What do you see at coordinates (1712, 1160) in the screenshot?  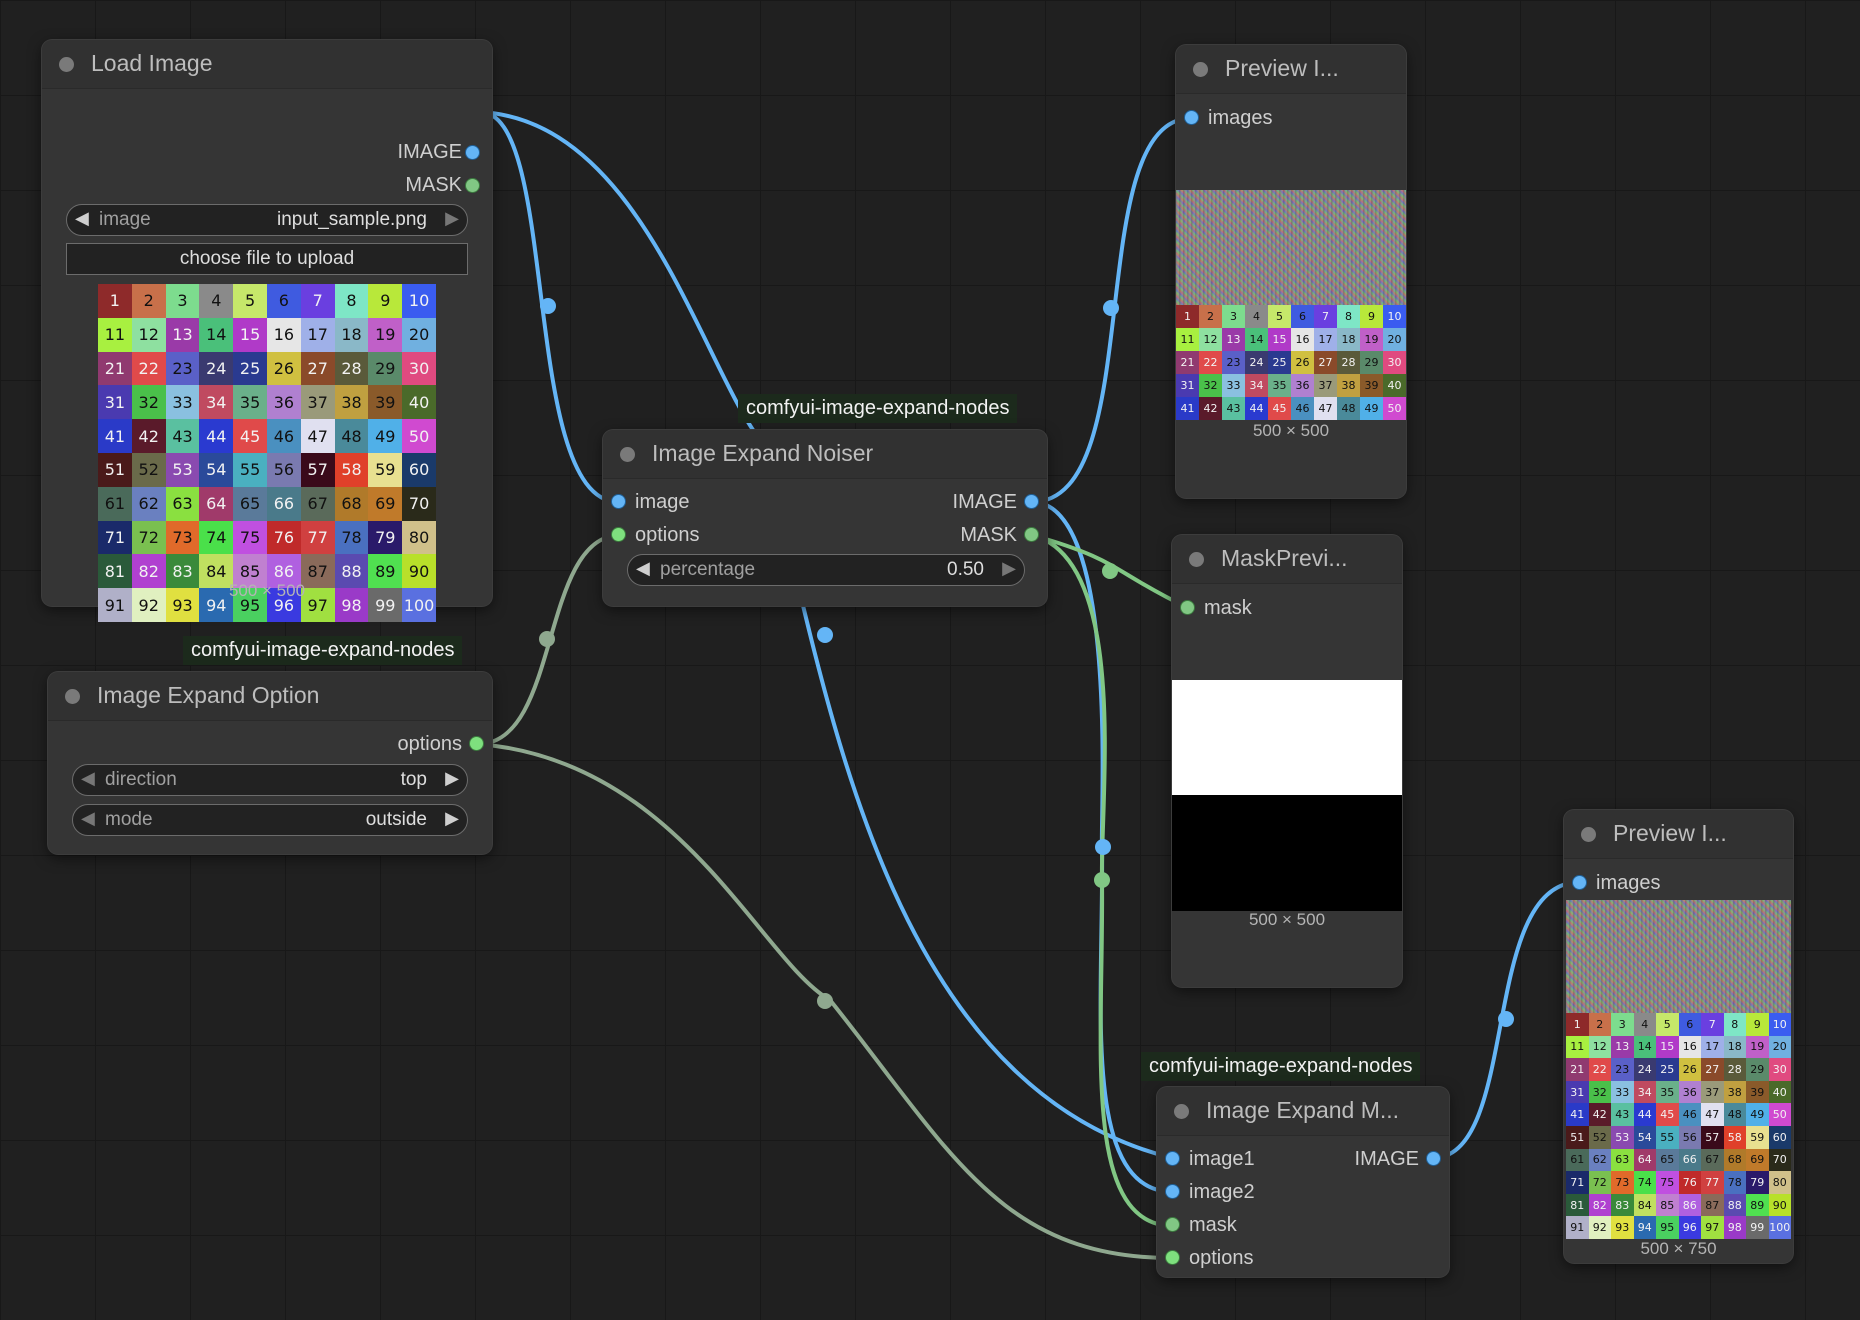 I see `grid-cell: 67` at bounding box center [1712, 1160].